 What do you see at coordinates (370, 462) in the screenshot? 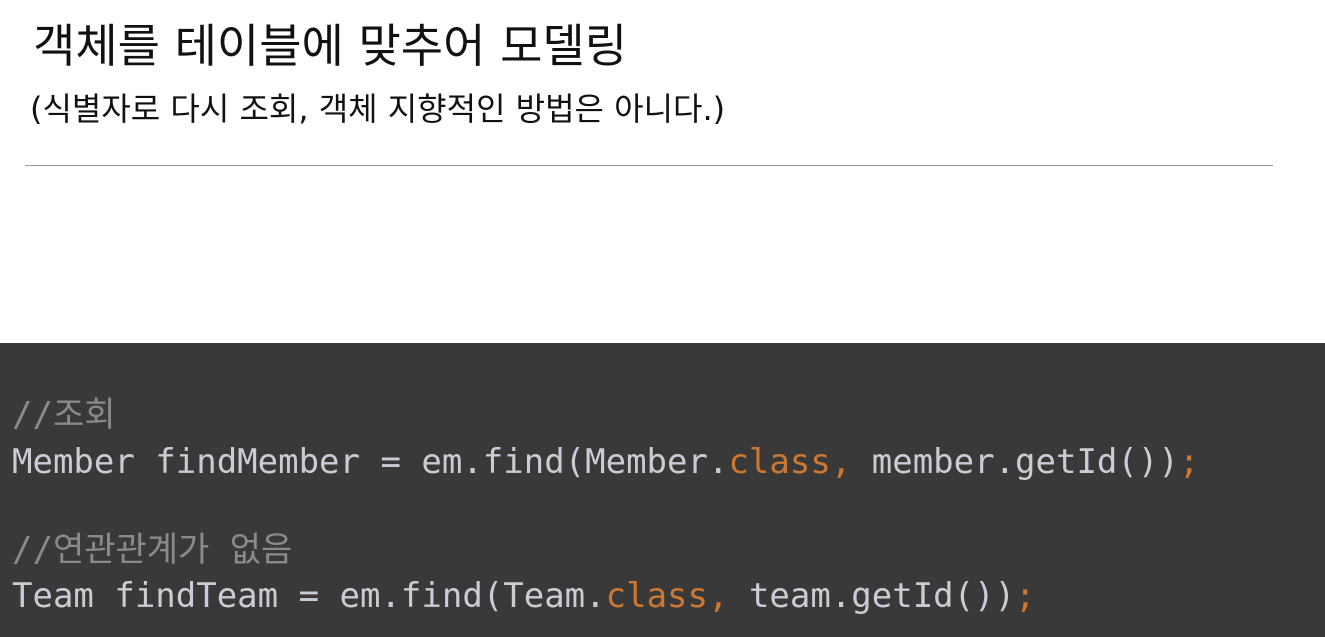
I see `code-text: Member findMember = em.find(Member.` at bounding box center [370, 462].